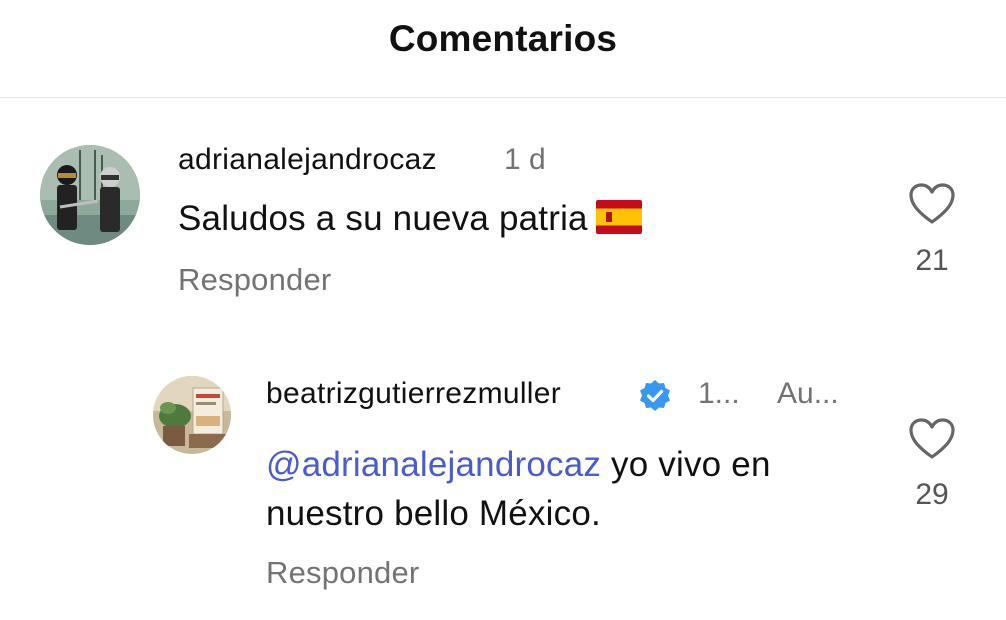 This screenshot has height=620, width=1006. Describe the element at coordinates (433, 513) in the screenshot. I see `reply-text-line2: nuestro bello México.` at that location.